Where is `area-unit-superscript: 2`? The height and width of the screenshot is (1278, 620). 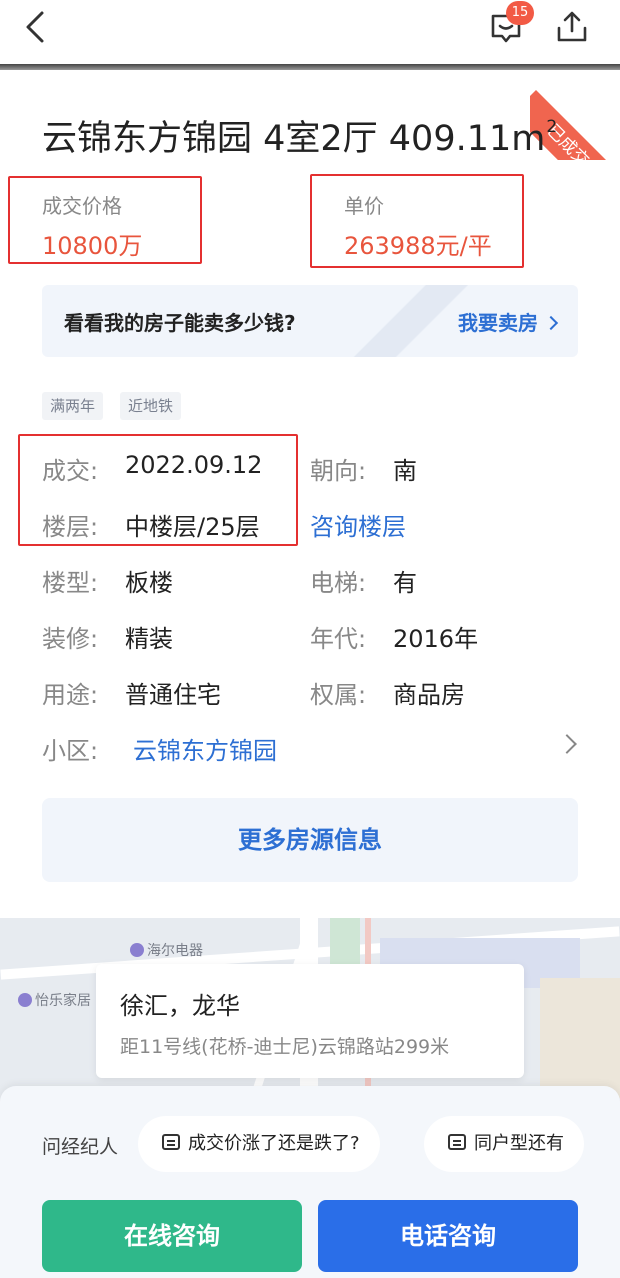 area-unit-superscript: 2 is located at coordinates (552, 127).